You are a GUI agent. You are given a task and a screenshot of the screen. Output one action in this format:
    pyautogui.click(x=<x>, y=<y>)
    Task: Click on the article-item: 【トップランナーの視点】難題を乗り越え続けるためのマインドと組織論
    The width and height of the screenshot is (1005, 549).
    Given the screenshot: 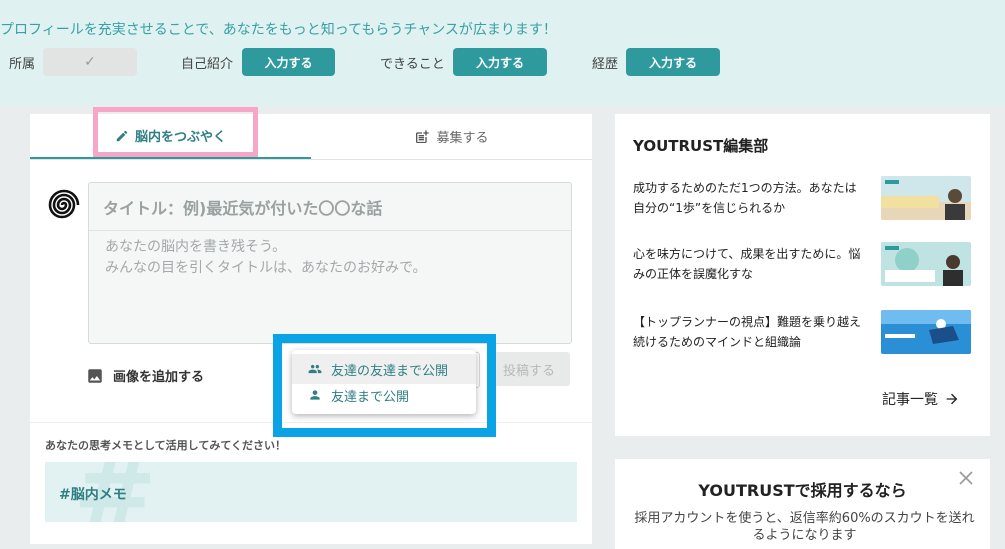 What is the action you would take?
    pyautogui.click(x=805, y=333)
    